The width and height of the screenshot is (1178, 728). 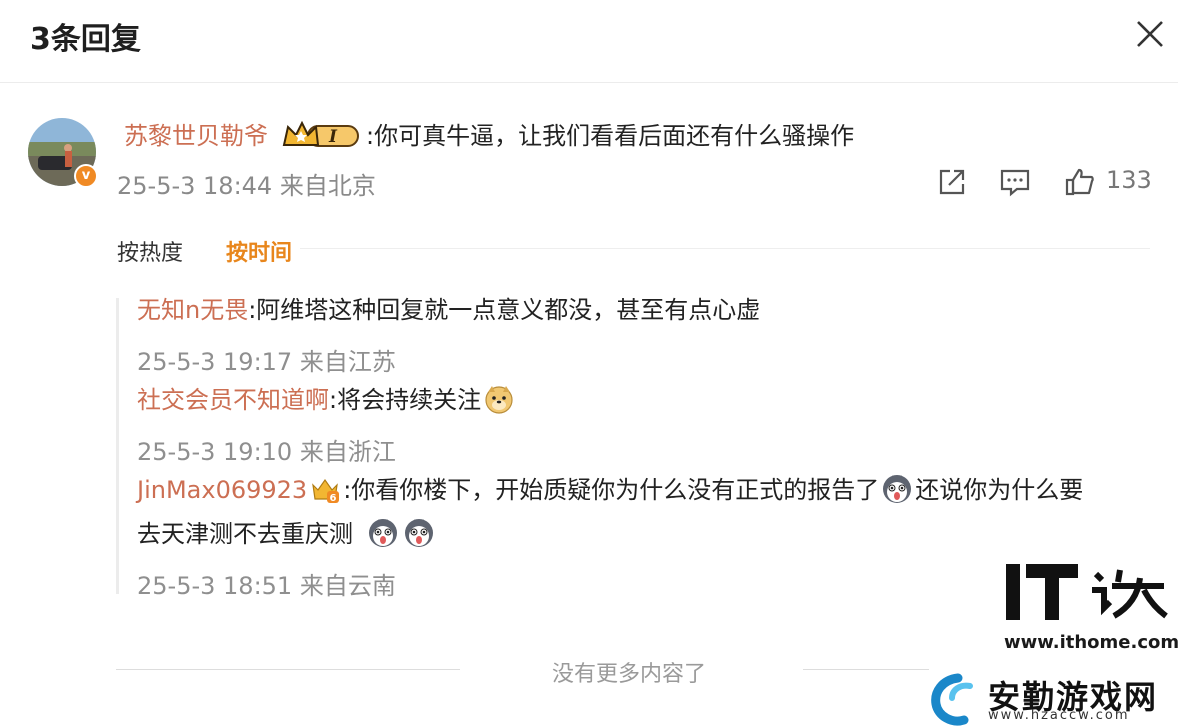 What do you see at coordinates (222, 490) in the screenshot?
I see `reply-username: JinMax069923` at bounding box center [222, 490].